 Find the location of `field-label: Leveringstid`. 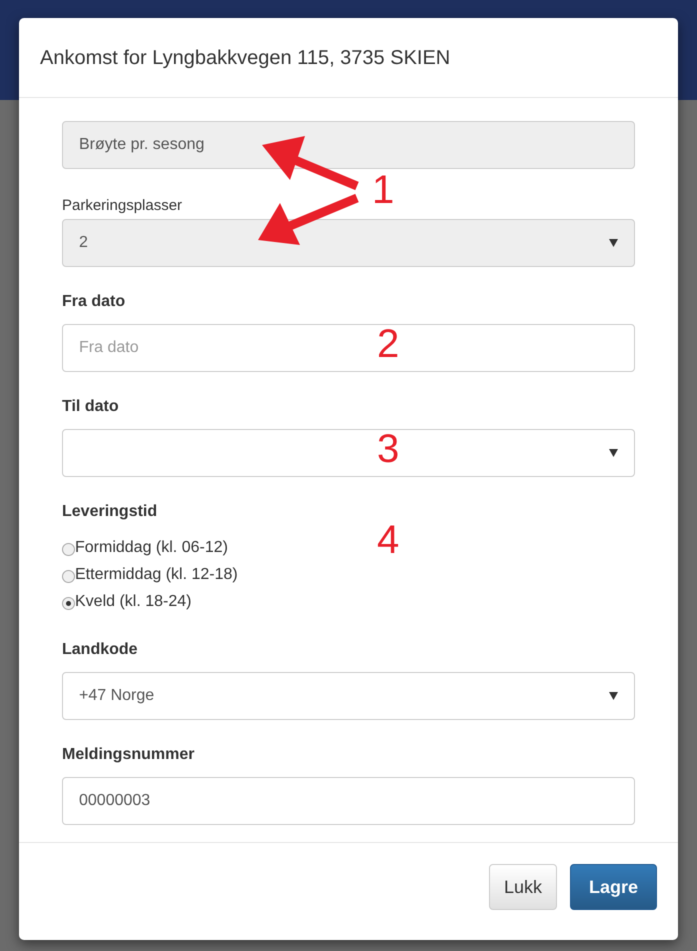

field-label: Leveringstid is located at coordinates (110, 512).